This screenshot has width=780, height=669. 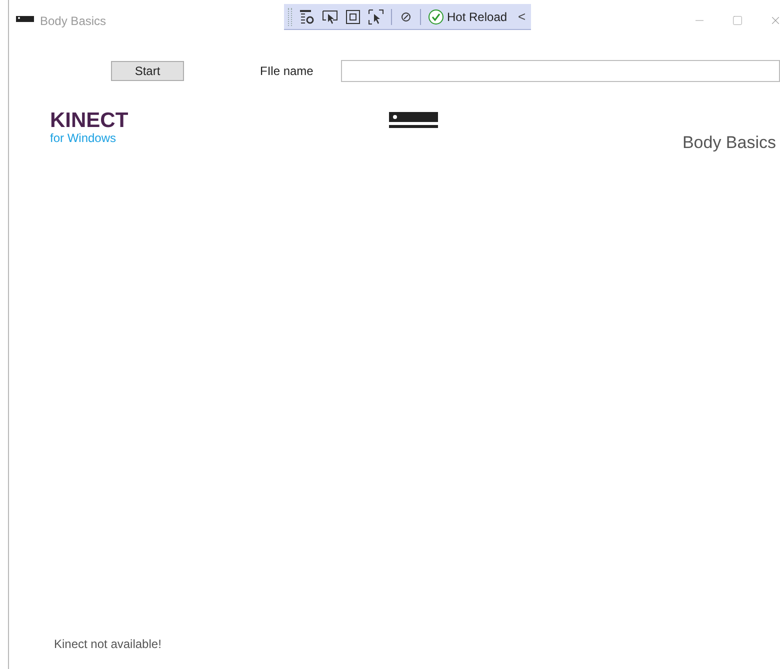 I want to click on logo-subtitle: for Windows, so click(x=84, y=138).